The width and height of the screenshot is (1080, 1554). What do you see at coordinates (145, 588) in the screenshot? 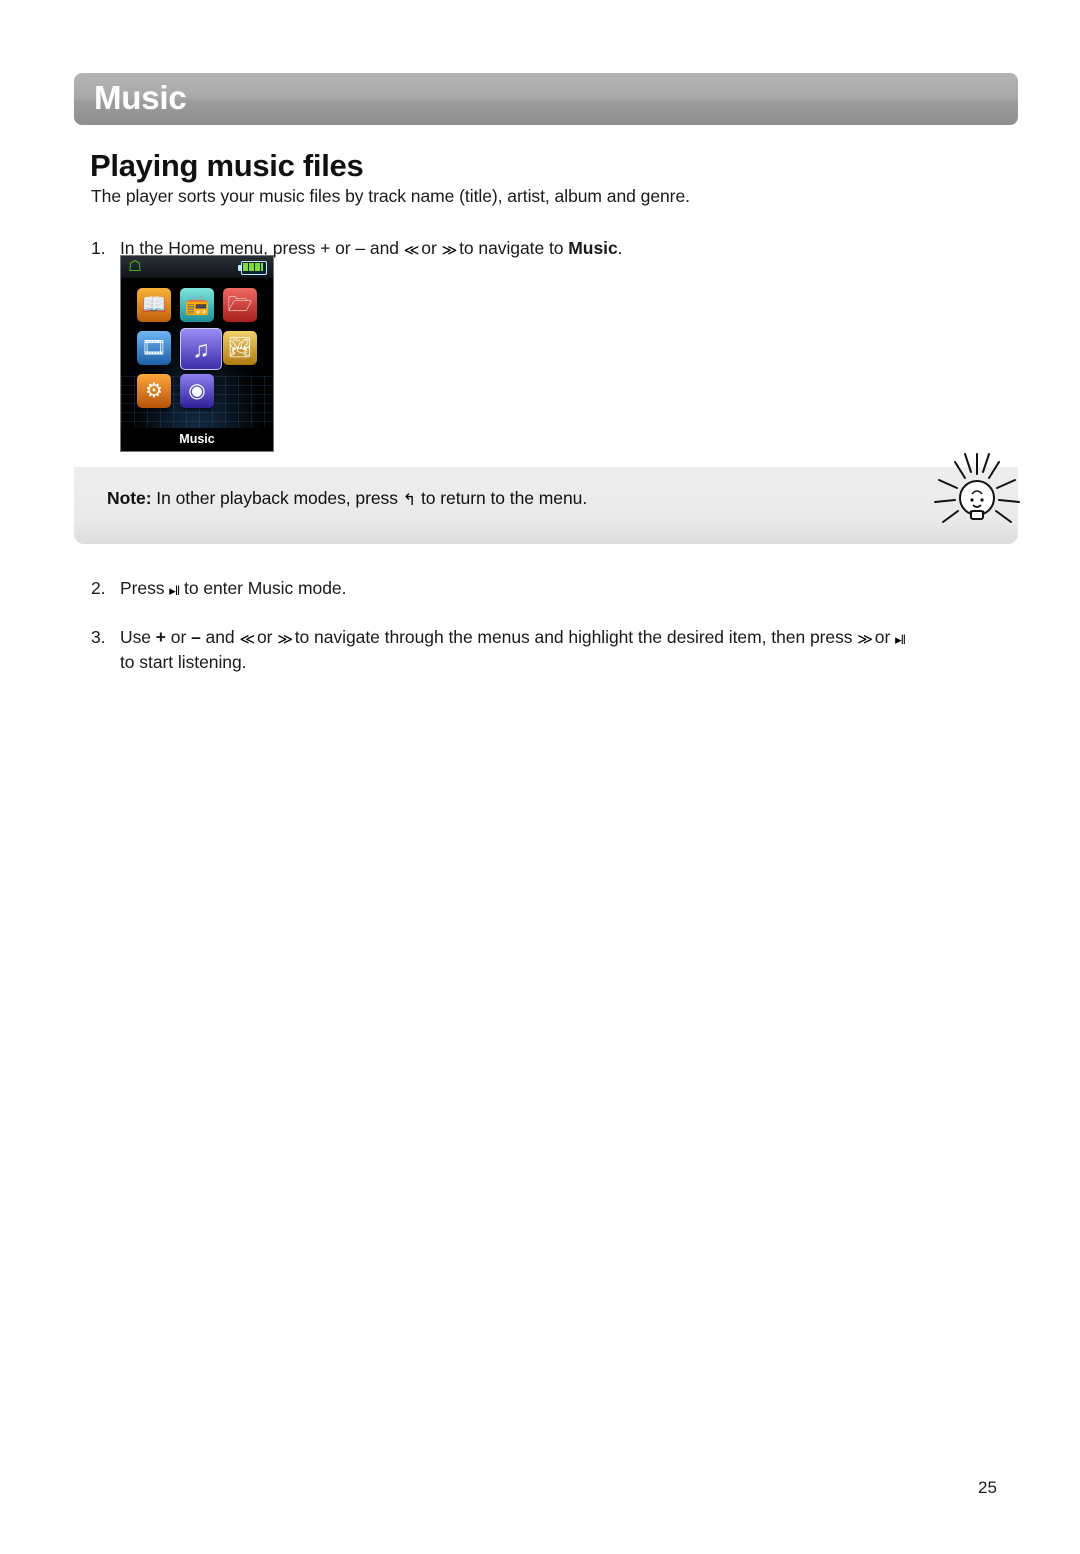
I see `step-2-text-before: Press` at bounding box center [145, 588].